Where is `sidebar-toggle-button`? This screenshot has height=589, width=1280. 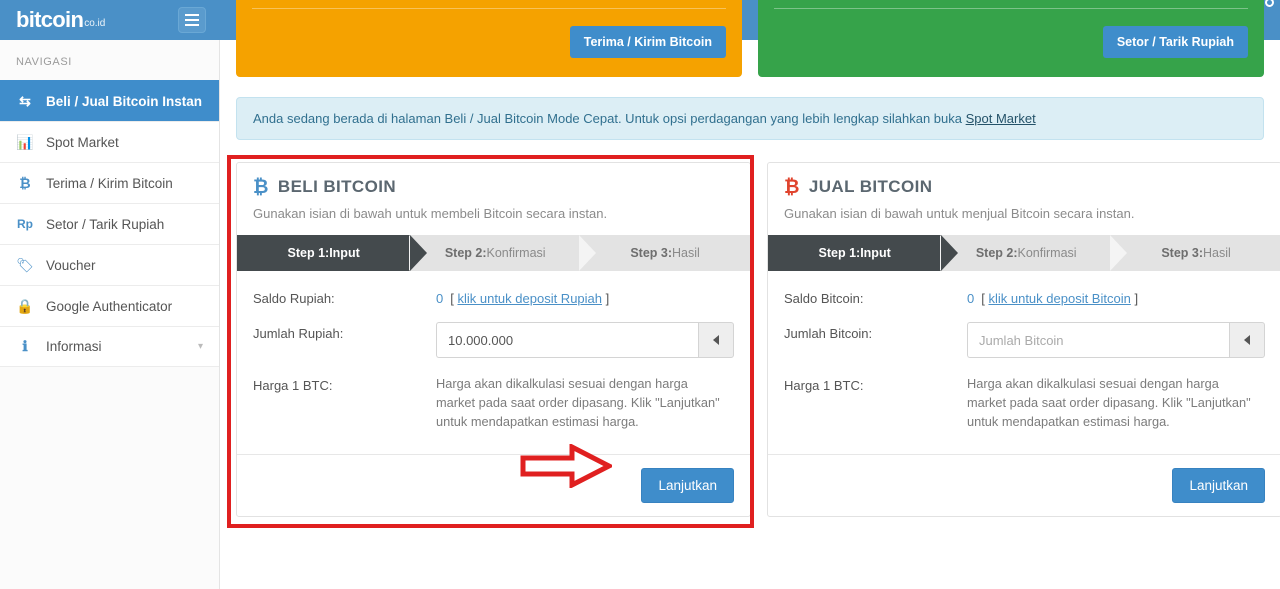 sidebar-toggle-button is located at coordinates (192, 20).